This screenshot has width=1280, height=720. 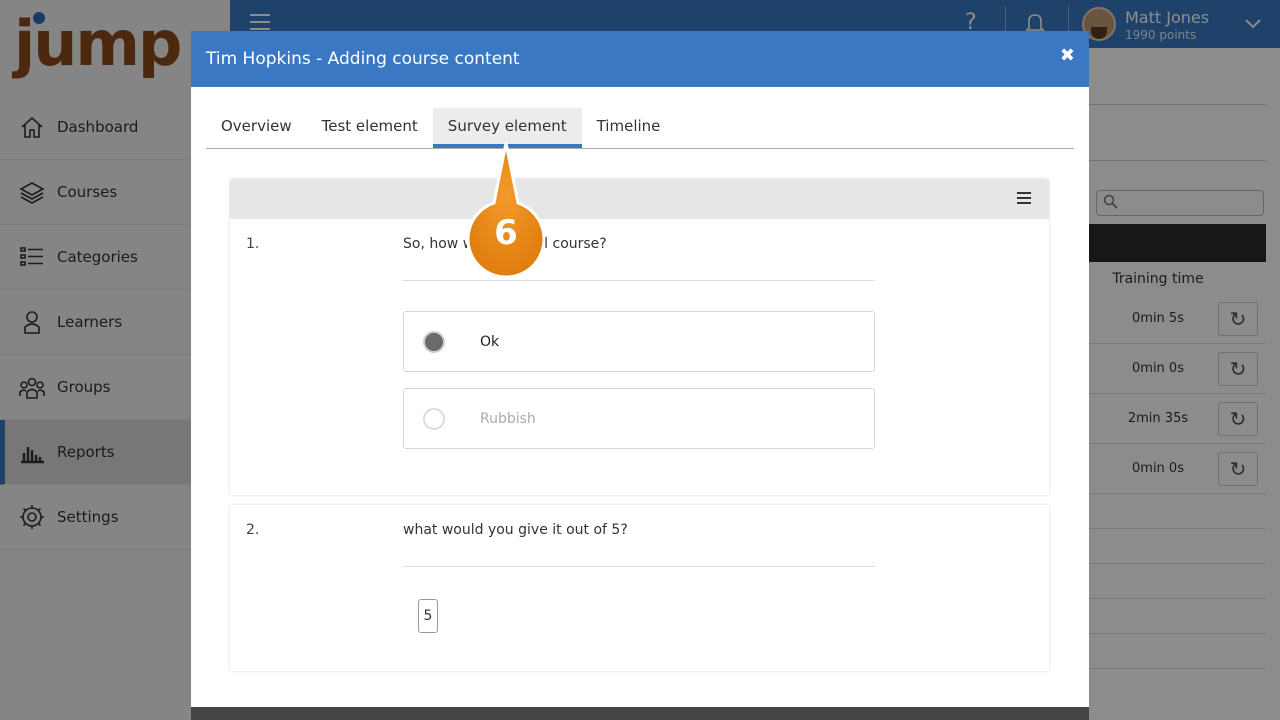 I want to click on callout-step-number: 6, so click(x=506, y=233).